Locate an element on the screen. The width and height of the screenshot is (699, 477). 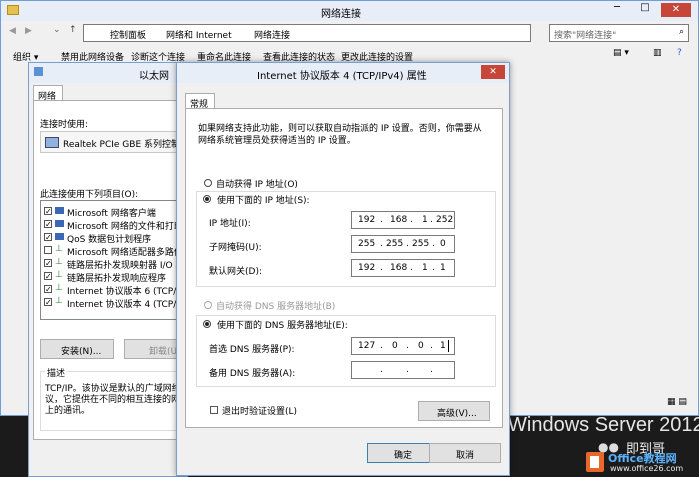
close-button: ✕ is located at coordinates (676, 10).